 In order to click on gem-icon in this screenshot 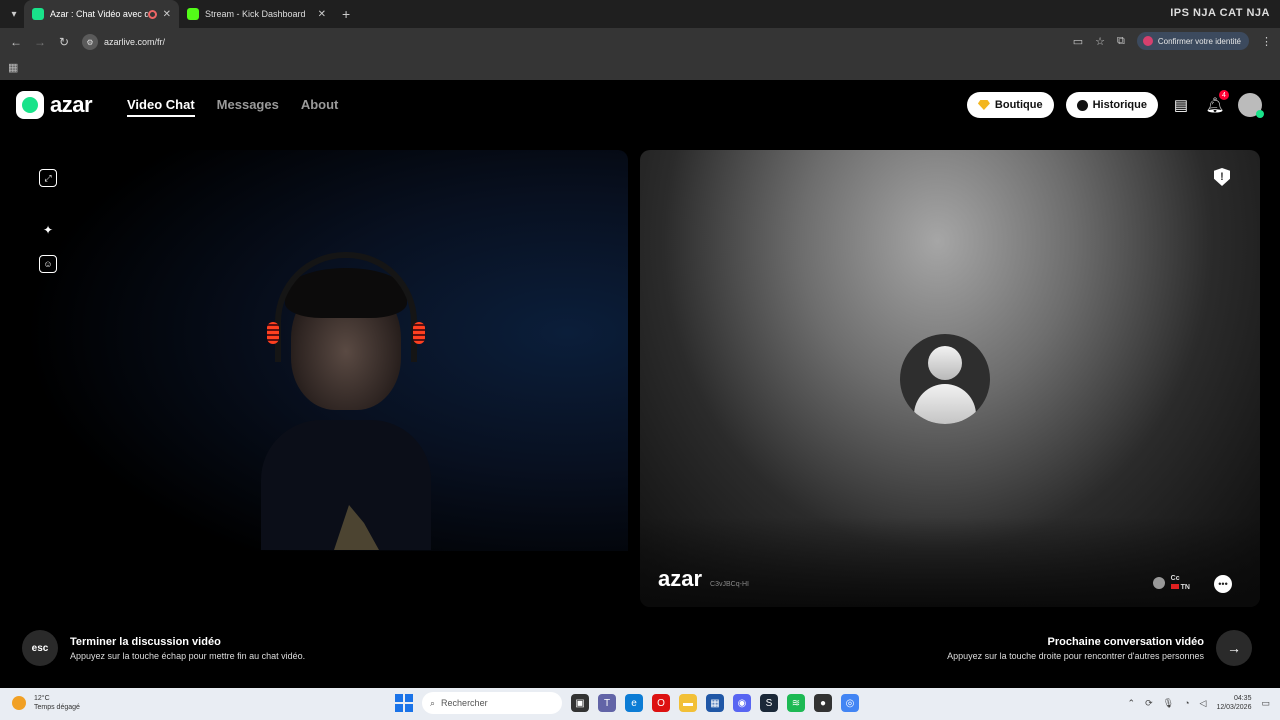, I will do `click(983, 105)`.